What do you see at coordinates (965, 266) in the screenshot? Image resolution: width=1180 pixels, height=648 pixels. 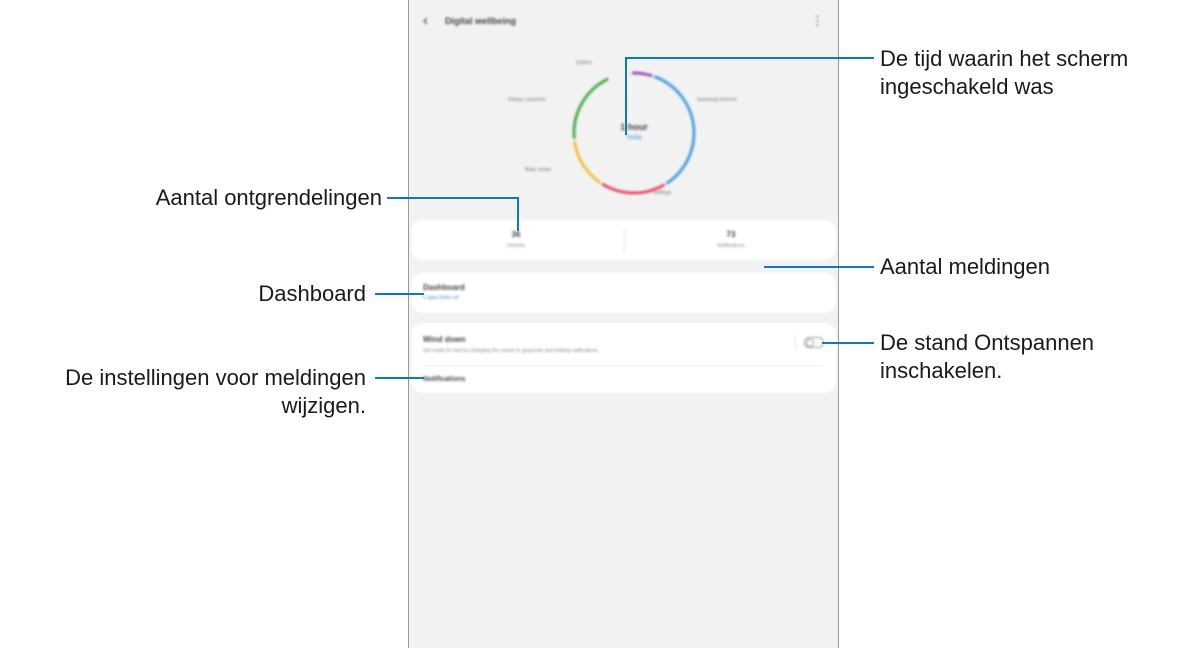 I see `callout-notification-count: Aantal meldingen` at bounding box center [965, 266].